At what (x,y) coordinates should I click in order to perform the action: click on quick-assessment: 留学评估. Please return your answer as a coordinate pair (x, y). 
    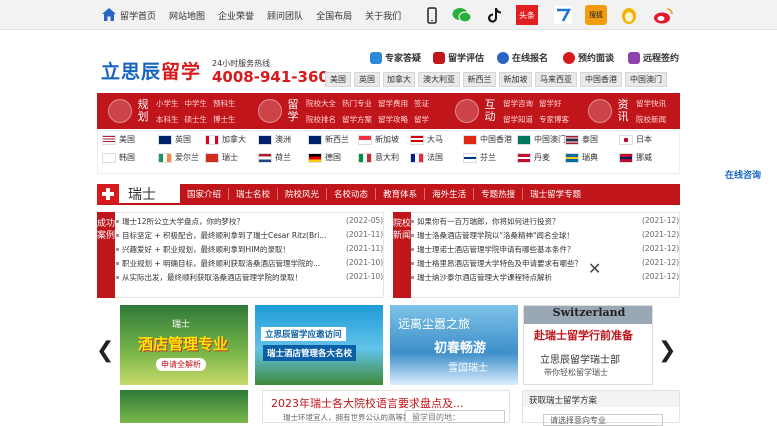
    Looking at the image, I should click on (458, 57).